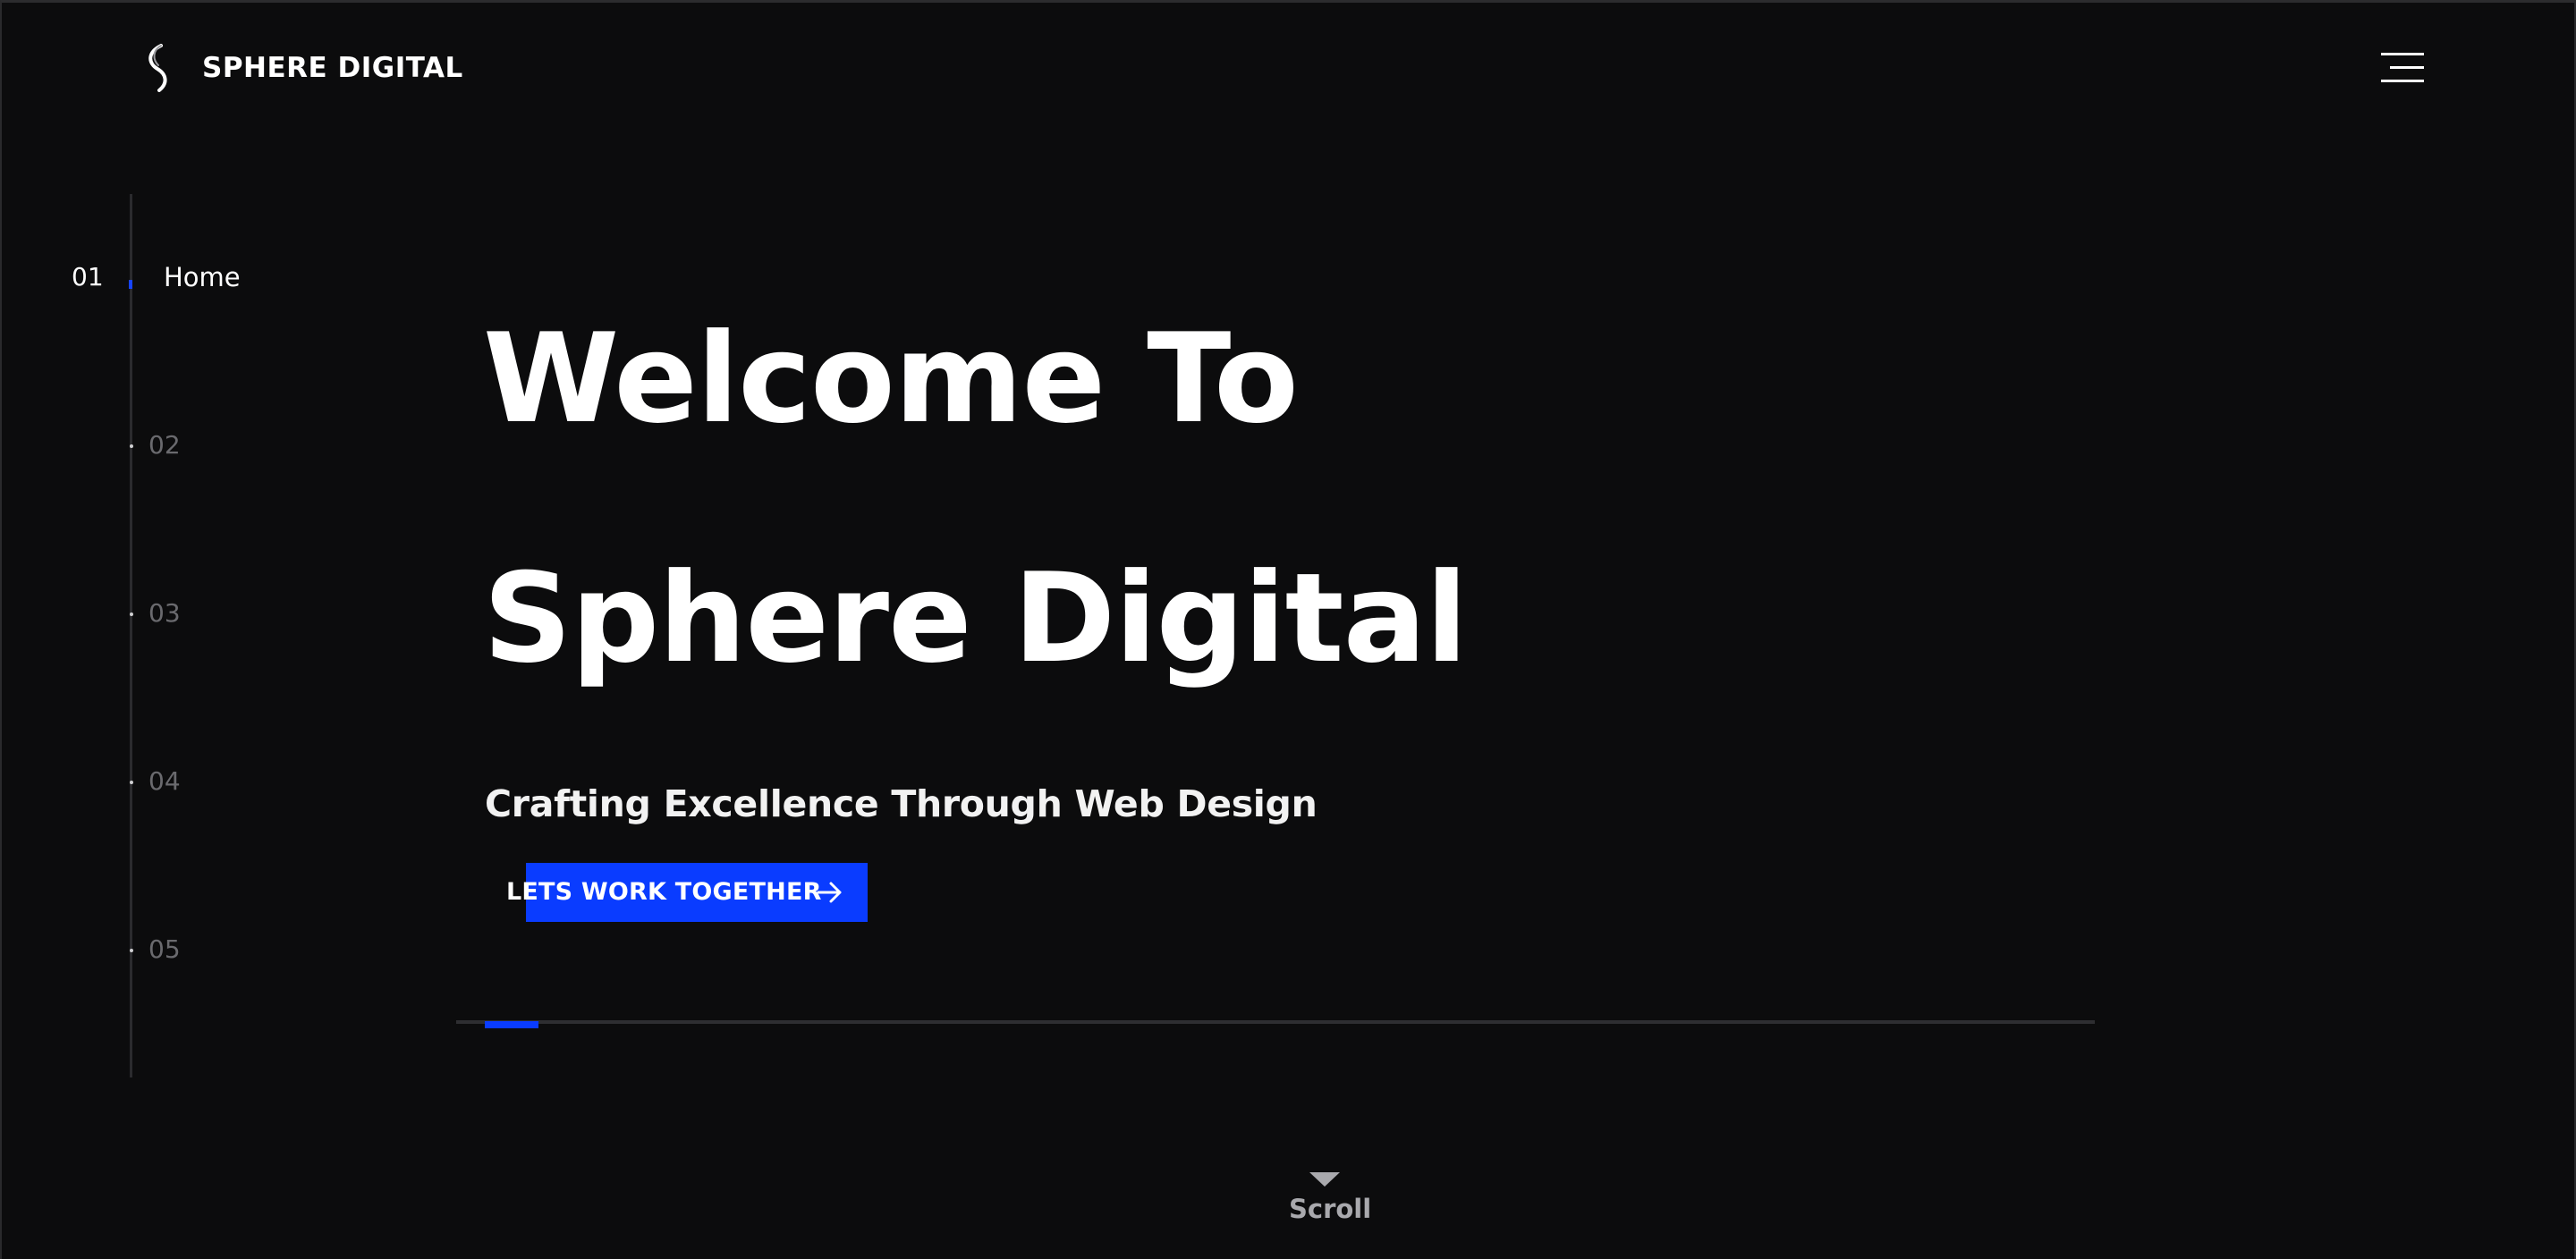 Image resolution: width=2576 pixels, height=1259 pixels. Describe the element at coordinates (891, 379) in the screenshot. I see `hero-title-line-1: Welcome To` at that location.